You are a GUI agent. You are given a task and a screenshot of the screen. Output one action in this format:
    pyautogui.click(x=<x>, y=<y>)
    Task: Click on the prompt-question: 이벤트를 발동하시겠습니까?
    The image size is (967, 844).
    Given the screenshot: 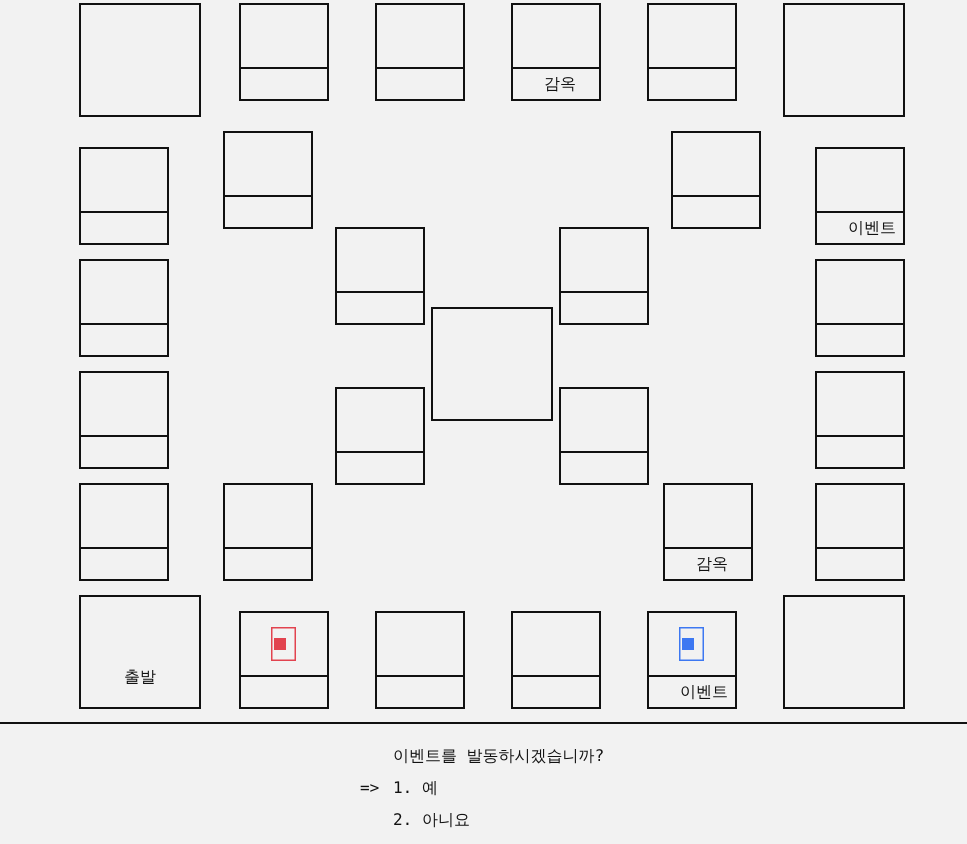 What is the action you would take?
    pyautogui.click(x=498, y=756)
    